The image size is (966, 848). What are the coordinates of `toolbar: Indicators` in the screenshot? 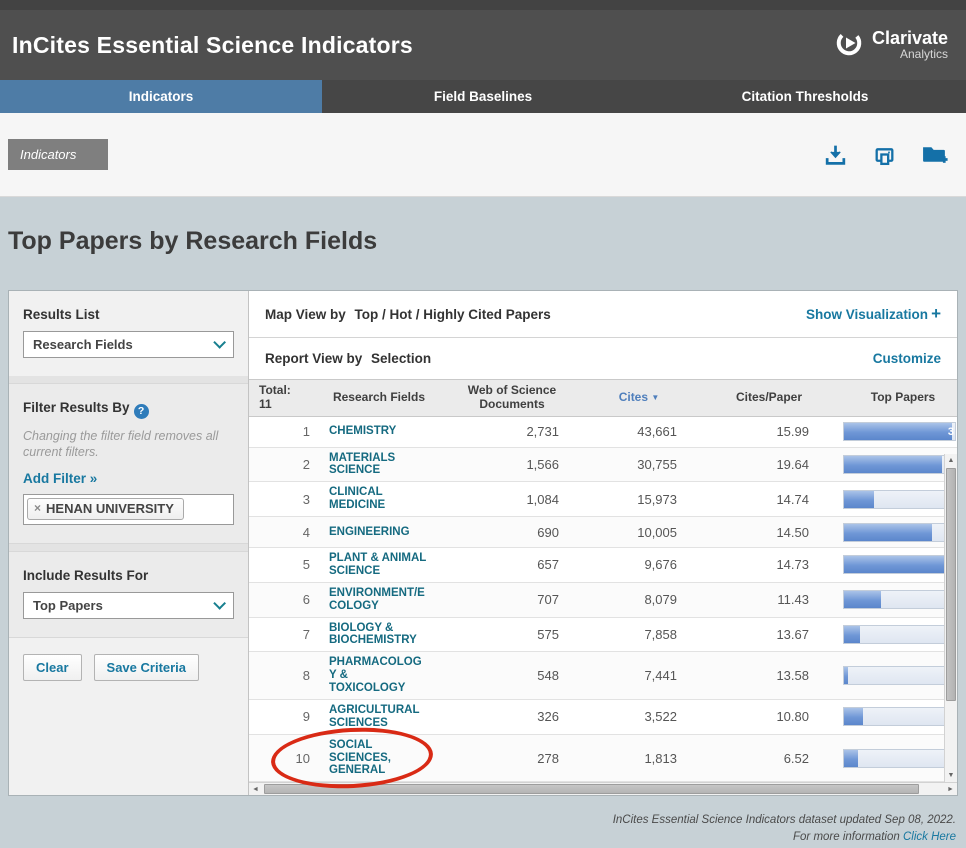 It's located at (483, 155).